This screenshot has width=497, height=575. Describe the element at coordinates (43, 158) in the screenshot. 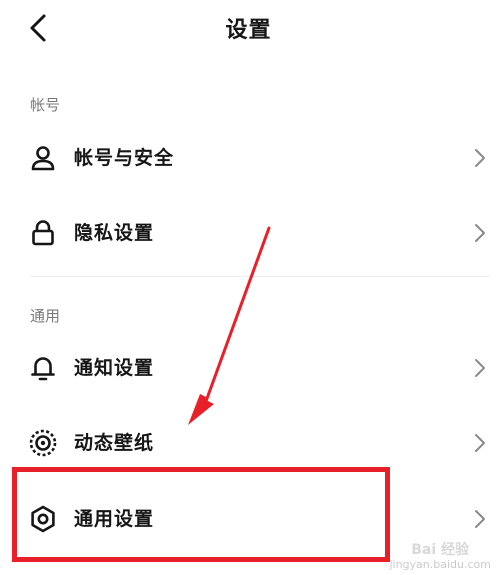

I see `person-icon` at that location.